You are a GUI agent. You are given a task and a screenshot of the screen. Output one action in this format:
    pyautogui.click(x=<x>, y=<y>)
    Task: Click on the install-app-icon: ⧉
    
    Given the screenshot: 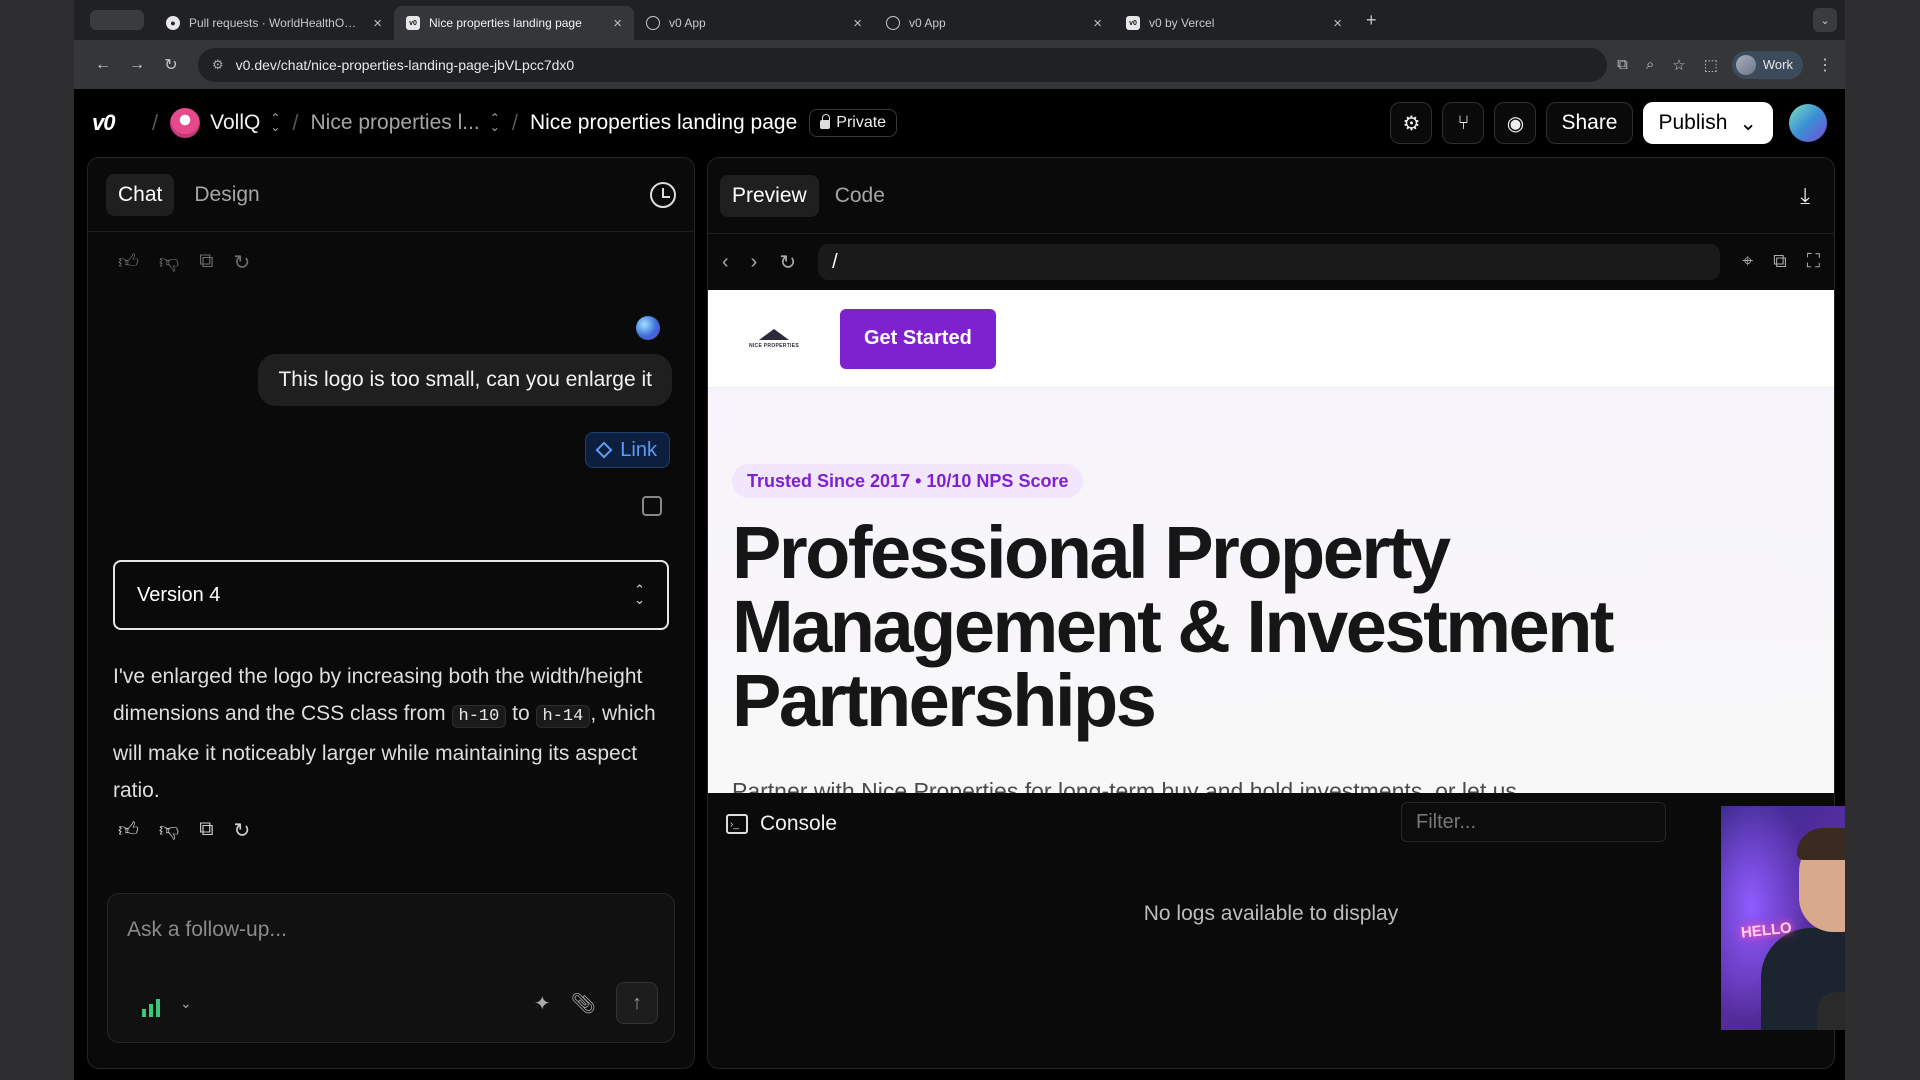 What is the action you would take?
    pyautogui.click(x=1622, y=65)
    